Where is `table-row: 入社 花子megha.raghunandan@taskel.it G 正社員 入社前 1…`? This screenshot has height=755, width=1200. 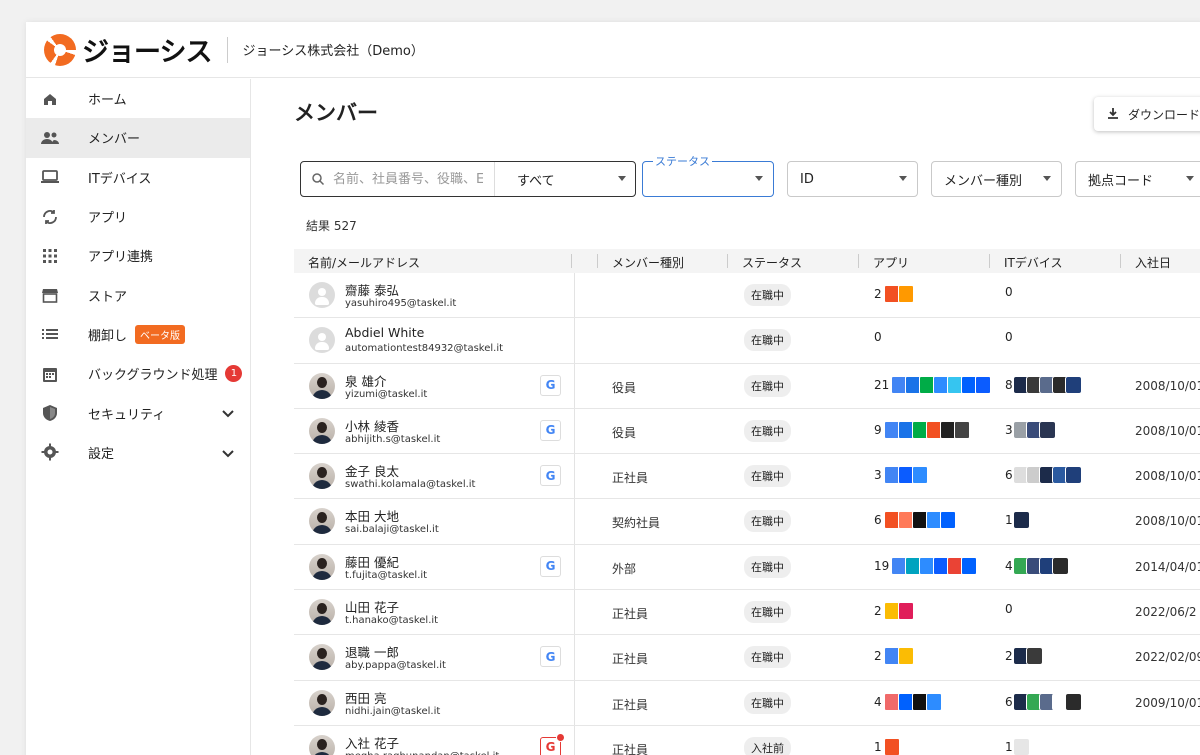 table-row: 入社 花子megha.raghunandan@taskel.it G 正社員 入社前 1… is located at coordinates (747, 740).